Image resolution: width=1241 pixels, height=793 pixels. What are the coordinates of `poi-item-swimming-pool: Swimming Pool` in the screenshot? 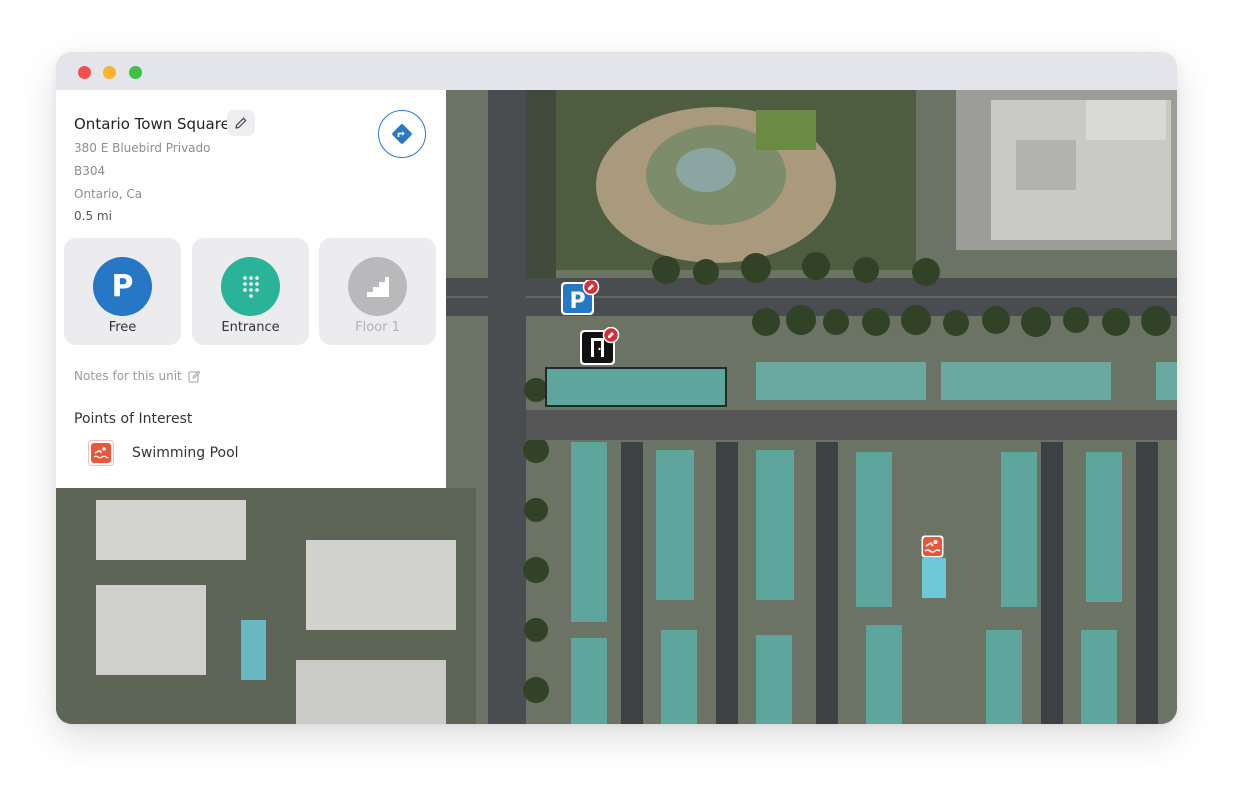 It's located at (163, 453).